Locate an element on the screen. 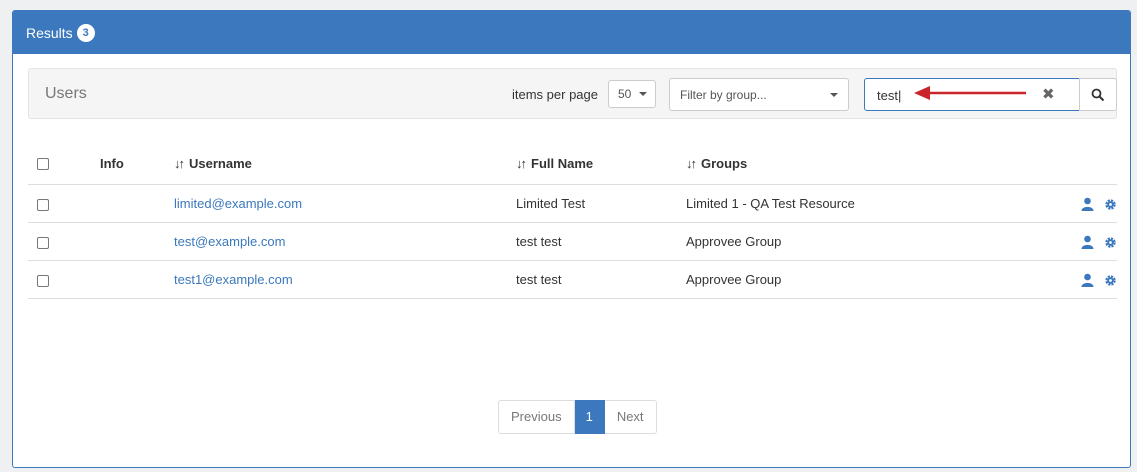  username-link: limited@example.com is located at coordinates (238, 203).